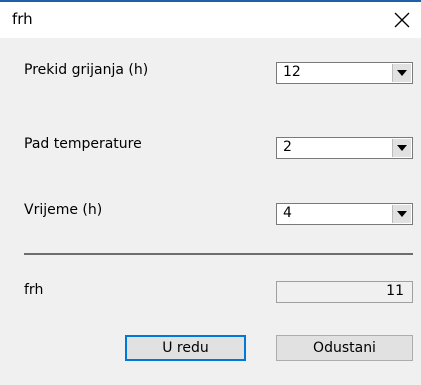  Describe the element at coordinates (344, 148) in the screenshot. I see `combo-pad-temperature: 2` at that location.